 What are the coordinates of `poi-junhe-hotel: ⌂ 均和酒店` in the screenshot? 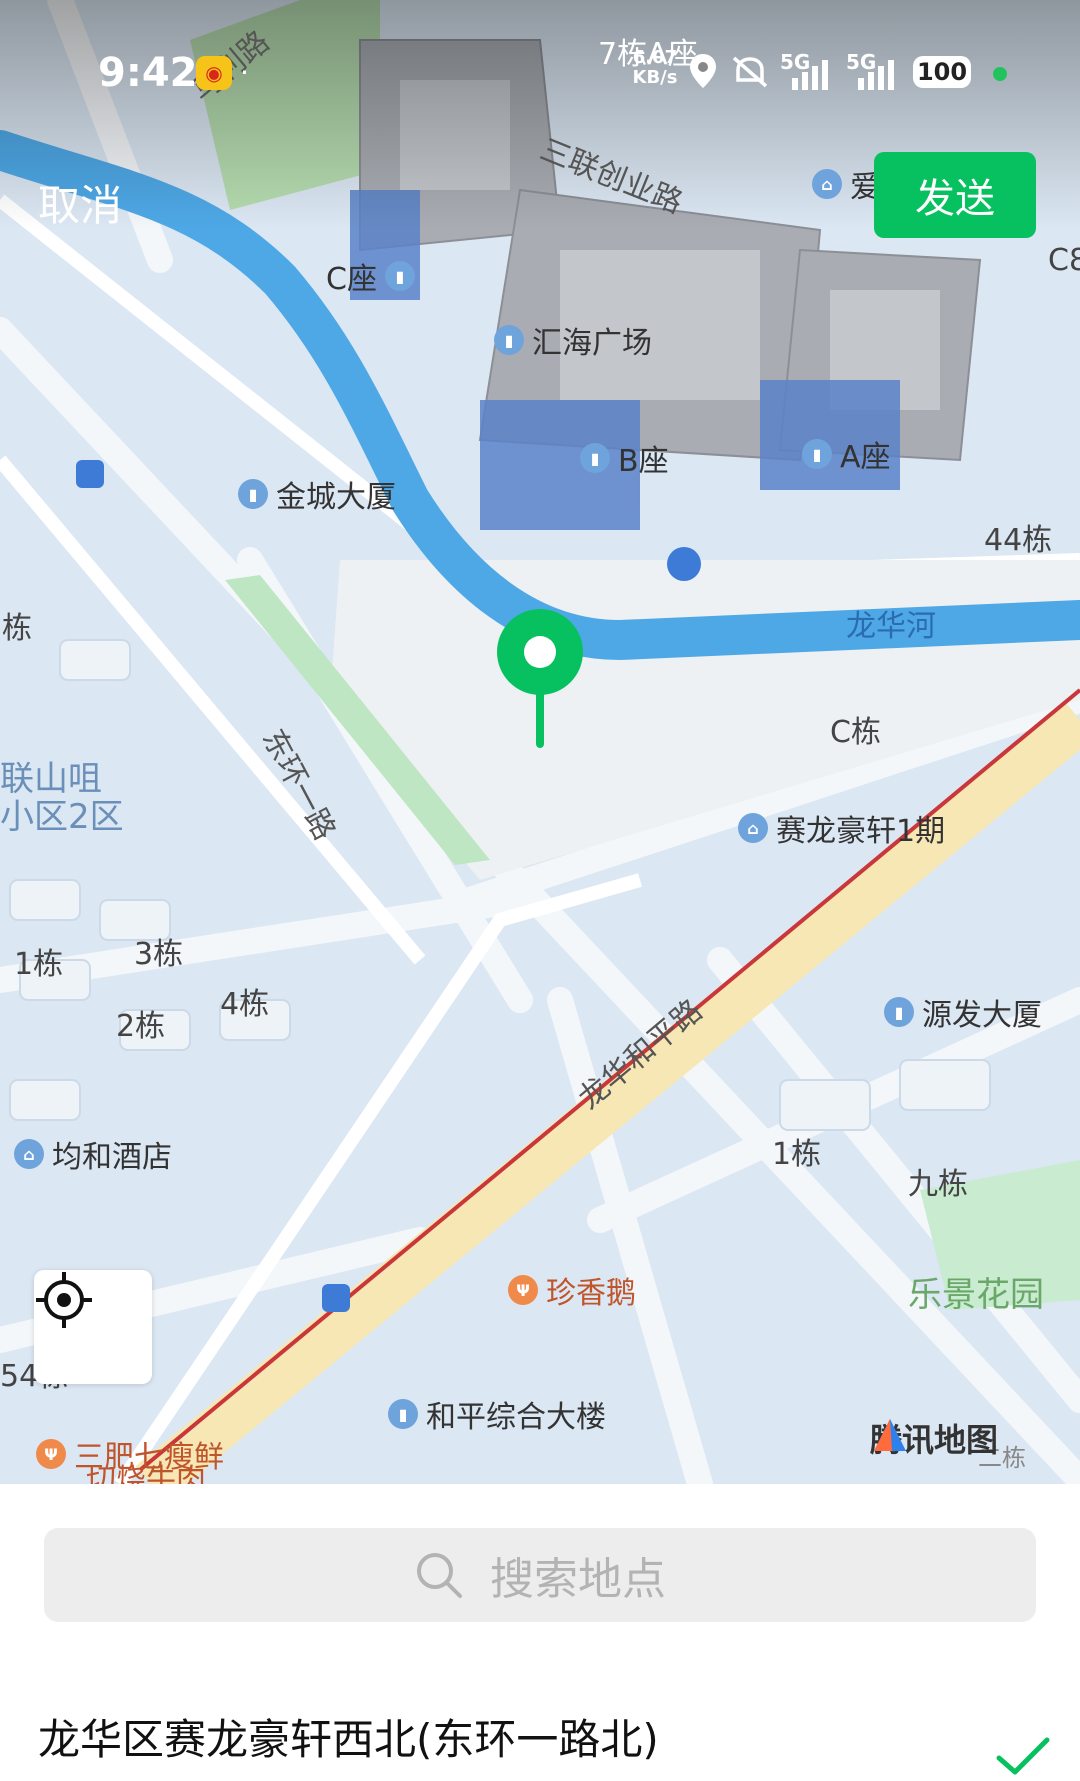 It's located at (93, 1154).